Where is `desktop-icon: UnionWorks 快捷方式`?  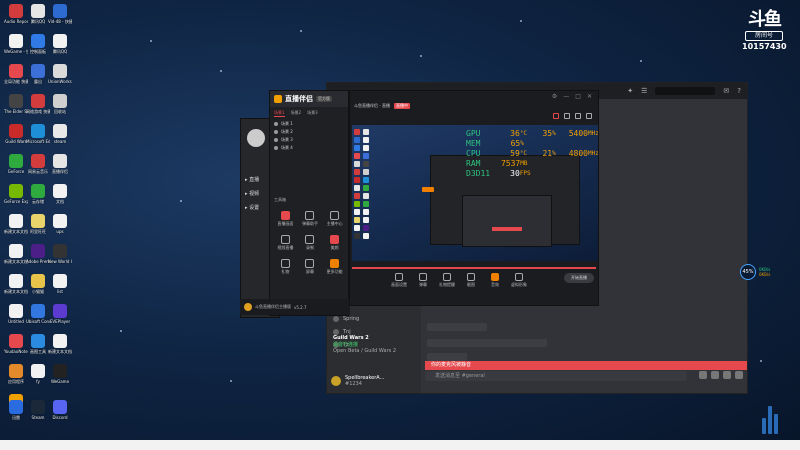 desktop-icon: UnionWorks 快捷方式 is located at coordinates (60, 74).